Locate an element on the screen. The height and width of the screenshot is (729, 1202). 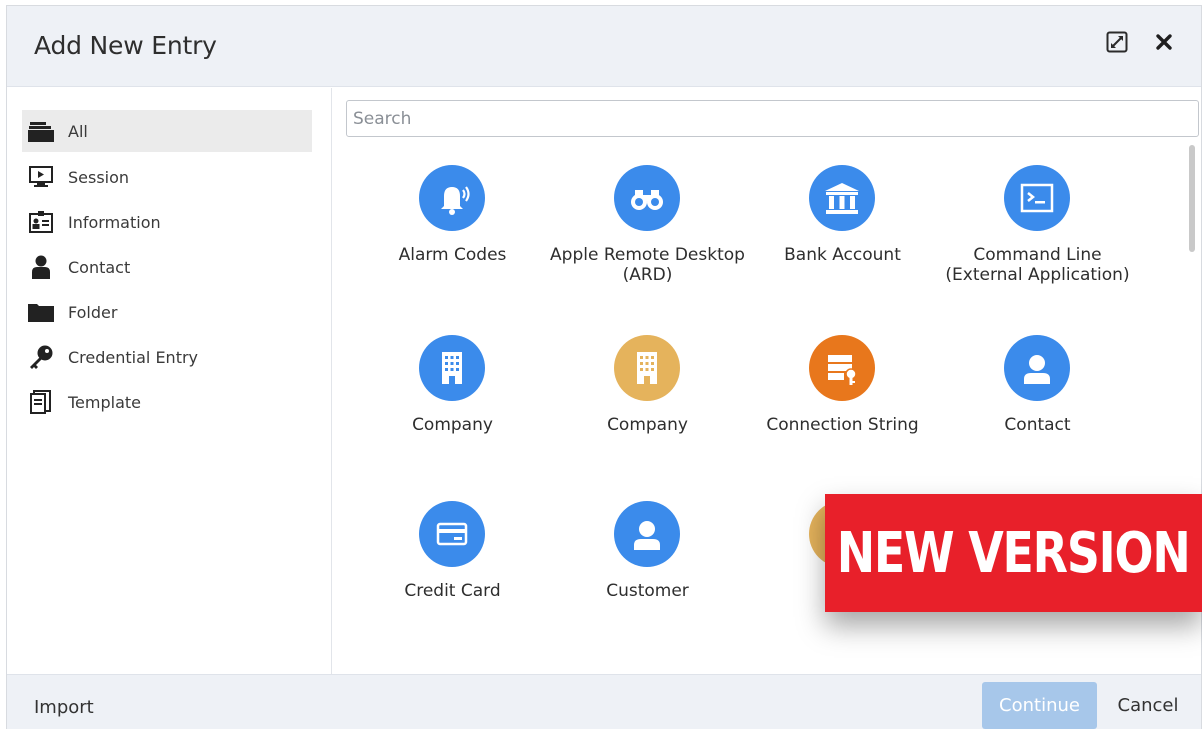
dialog-header: Add New Entry is located at coordinates (604, 46).